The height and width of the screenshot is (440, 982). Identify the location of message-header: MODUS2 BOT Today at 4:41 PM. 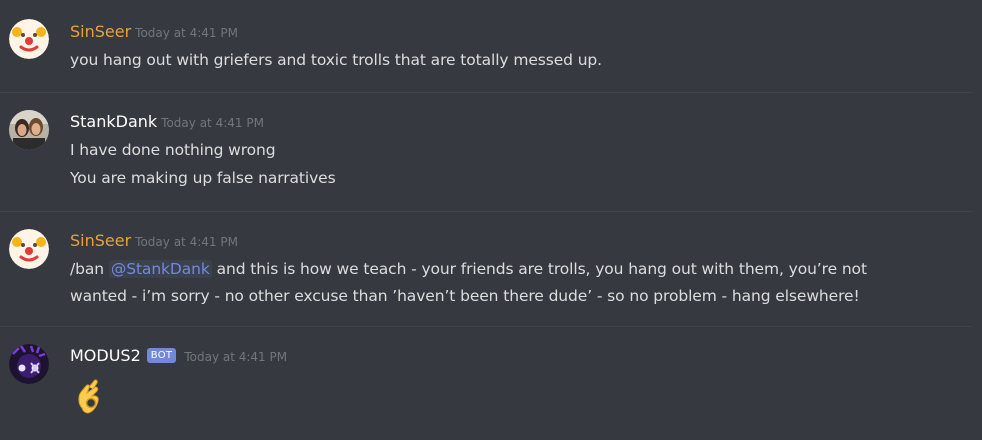
(178, 355).